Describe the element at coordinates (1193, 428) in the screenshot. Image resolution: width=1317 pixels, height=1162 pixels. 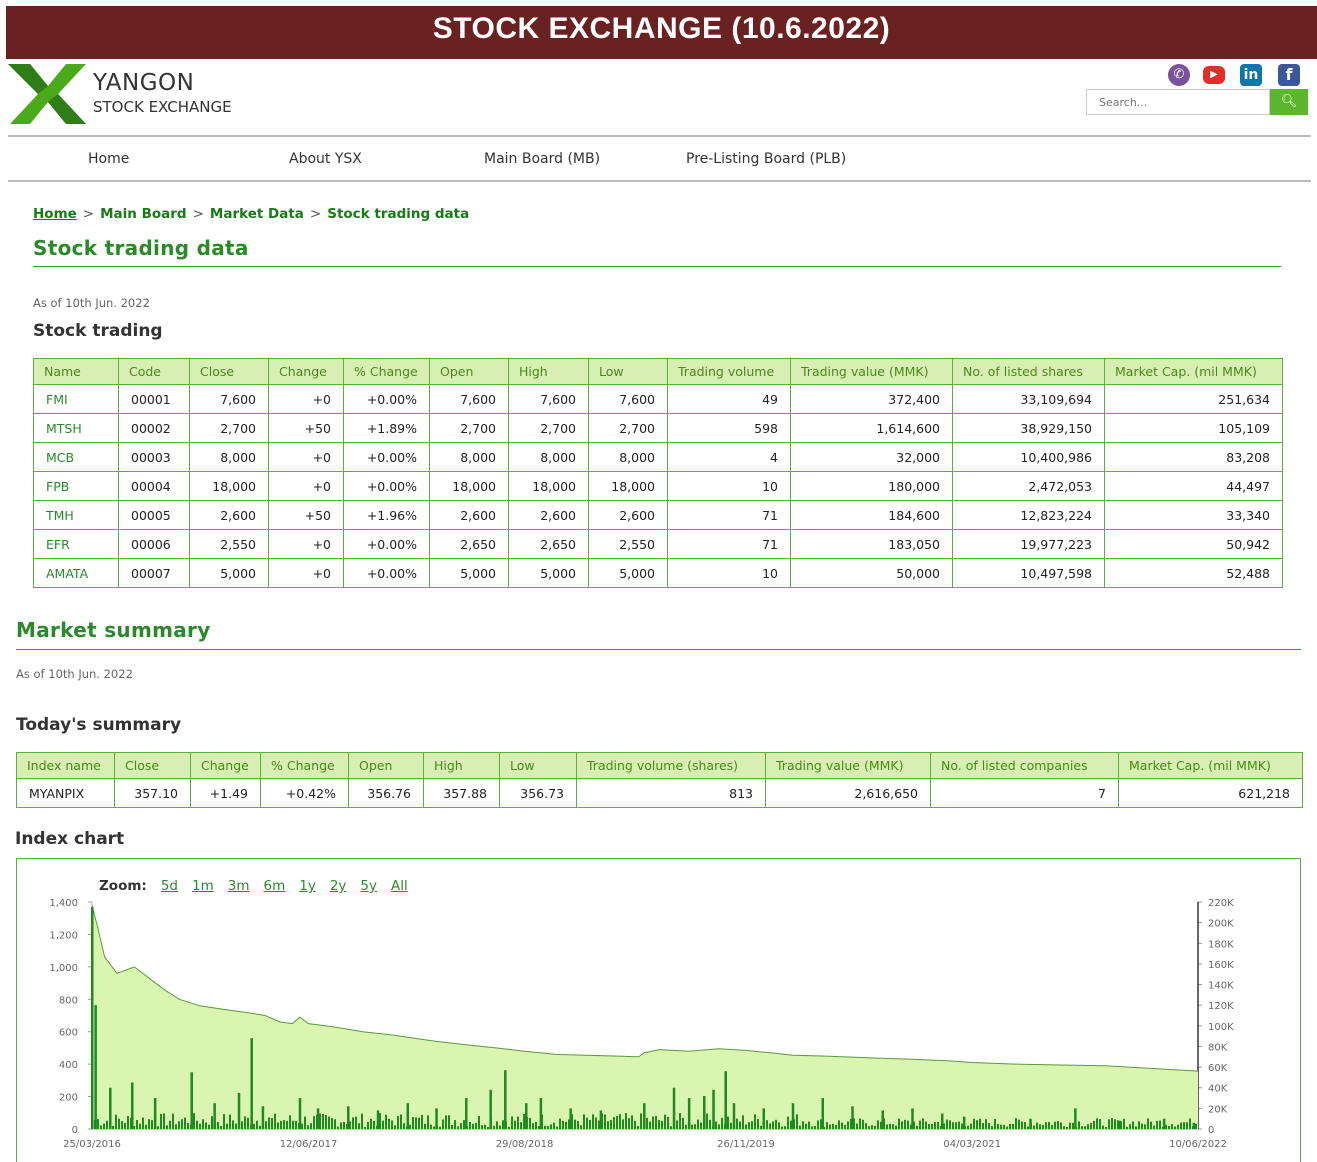
I see `table-cell: 105,109` at that location.